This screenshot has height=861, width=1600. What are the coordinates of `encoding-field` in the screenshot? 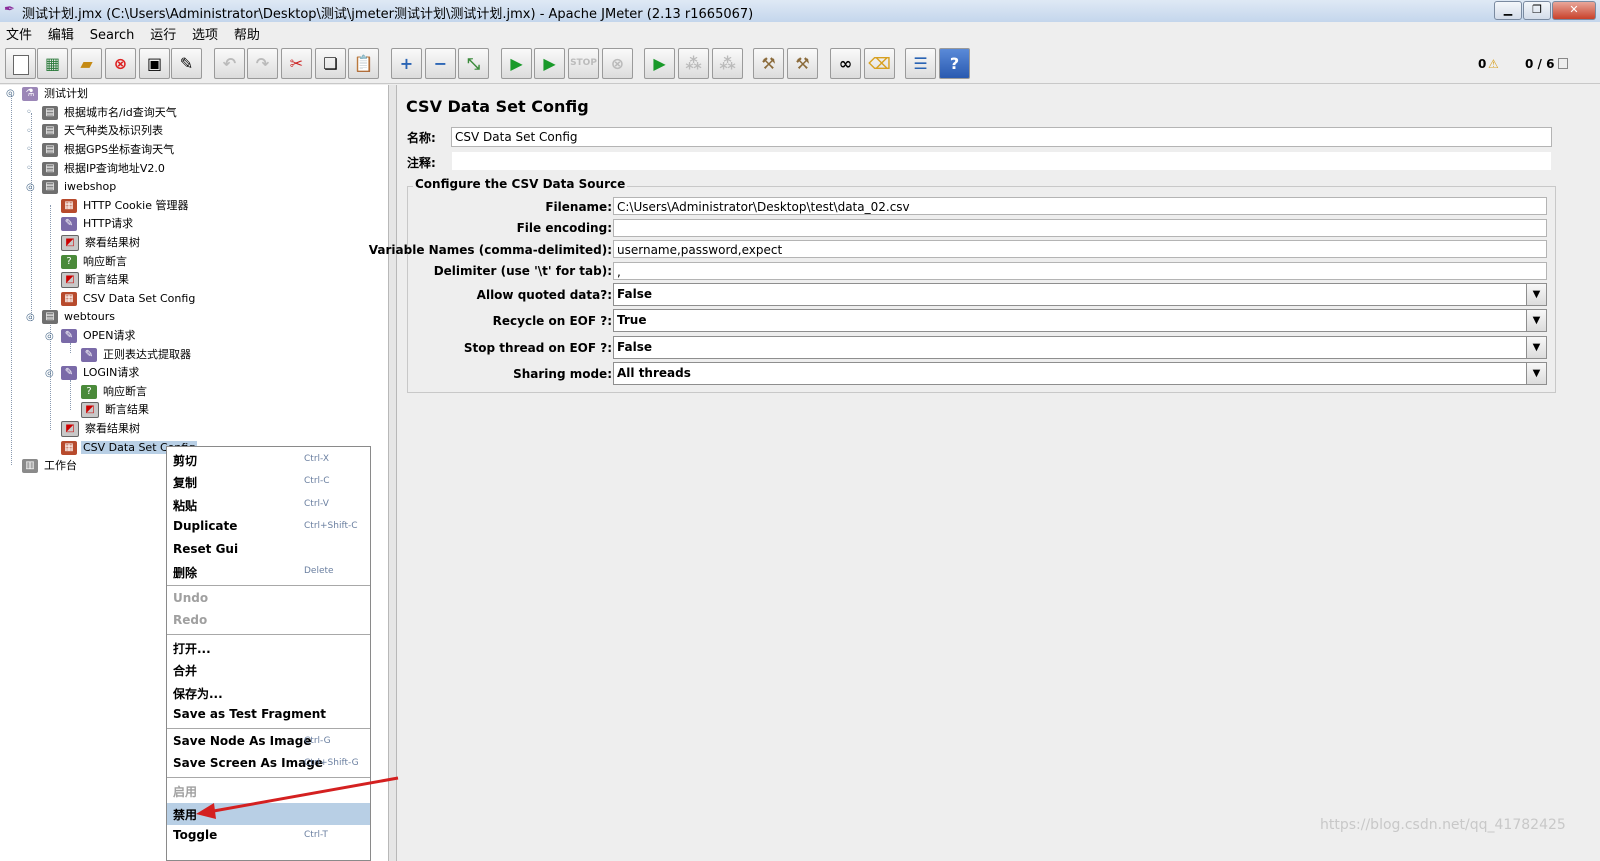 It's located at (1080, 228).